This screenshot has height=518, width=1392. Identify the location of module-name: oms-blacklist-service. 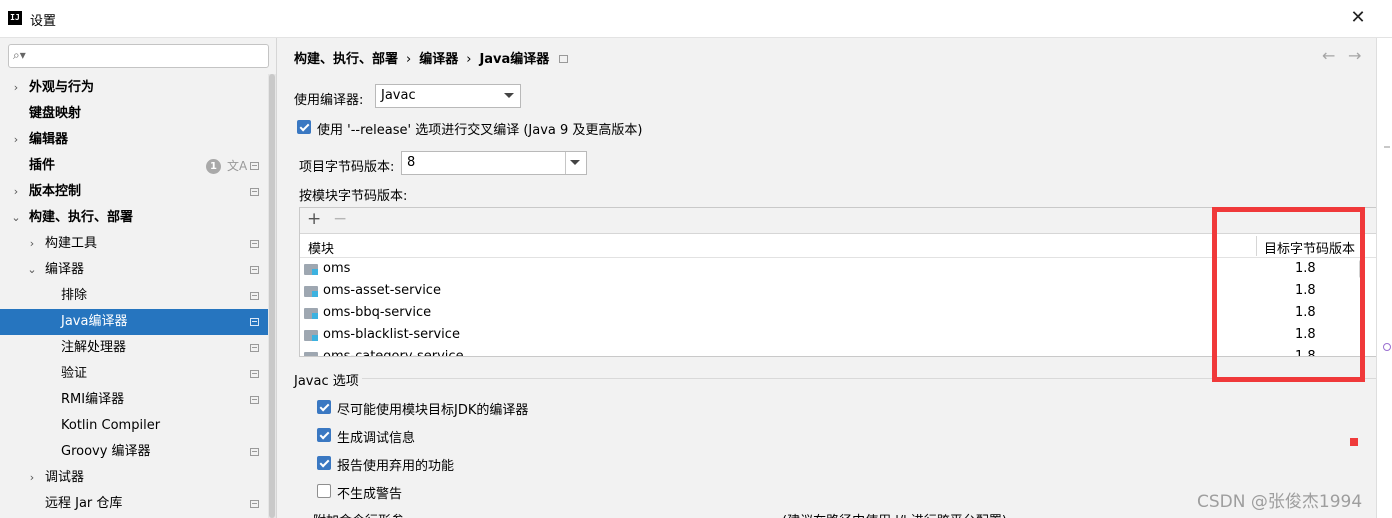
(391, 334).